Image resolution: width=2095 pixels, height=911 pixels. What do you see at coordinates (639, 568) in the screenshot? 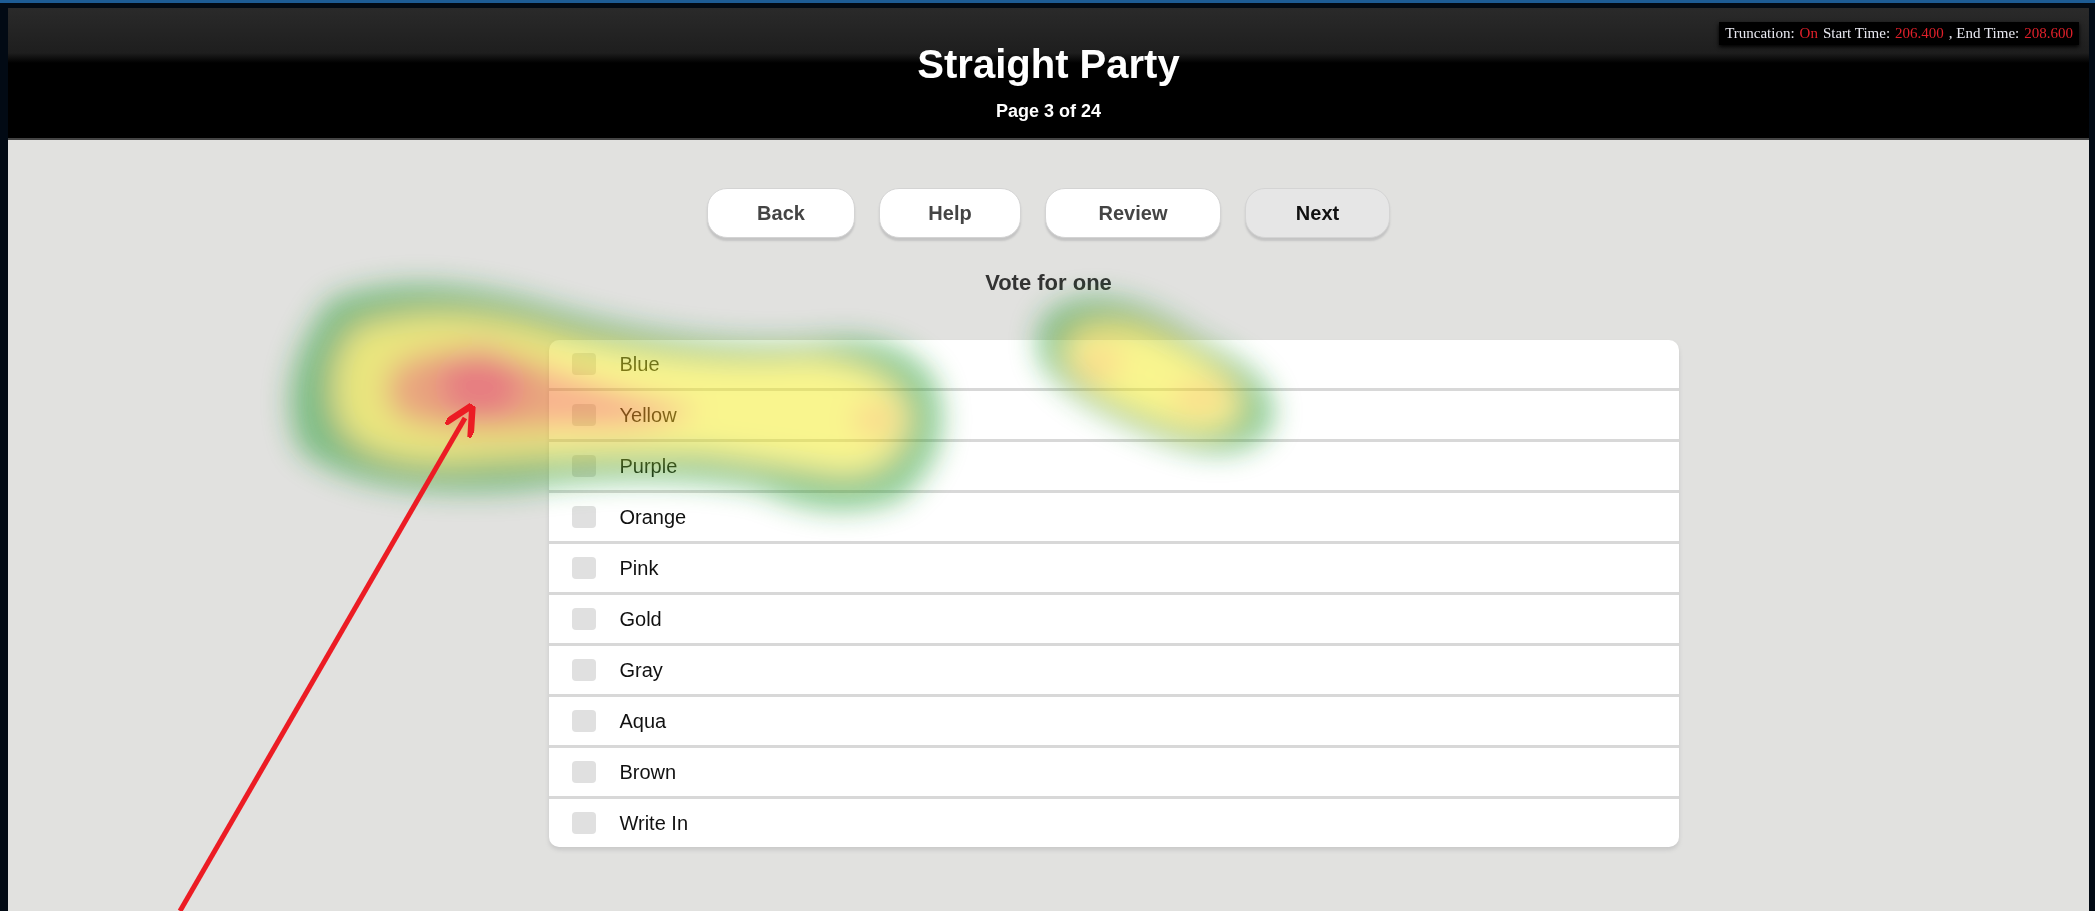
I see `option-label: Pink` at bounding box center [639, 568].